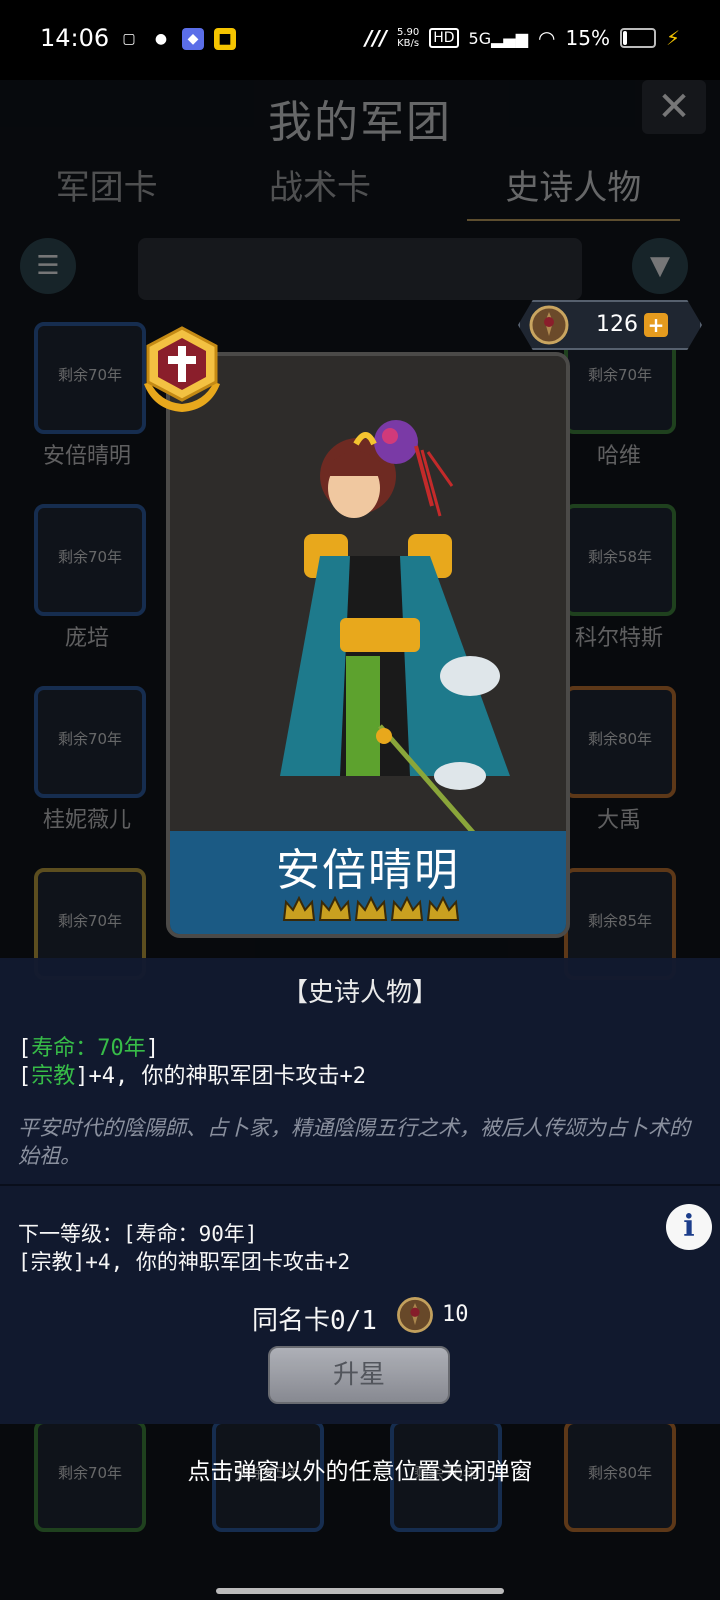 This screenshot has height=1600, width=720. What do you see at coordinates (587, 38) in the screenshot?
I see `battery-percent: 15%` at bounding box center [587, 38].